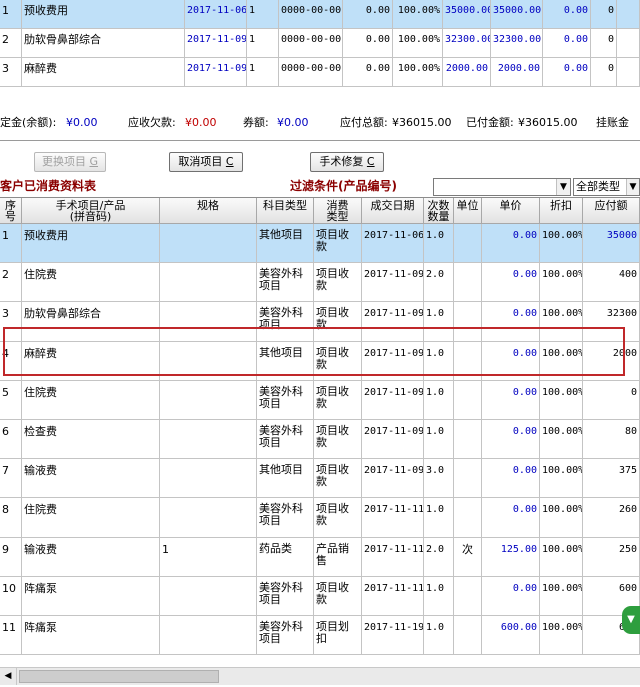 The height and width of the screenshot is (687, 640). What do you see at coordinates (422, 122) in the screenshot?
I see `total-value: ¥36015.00` at bounding box center [422, 122].